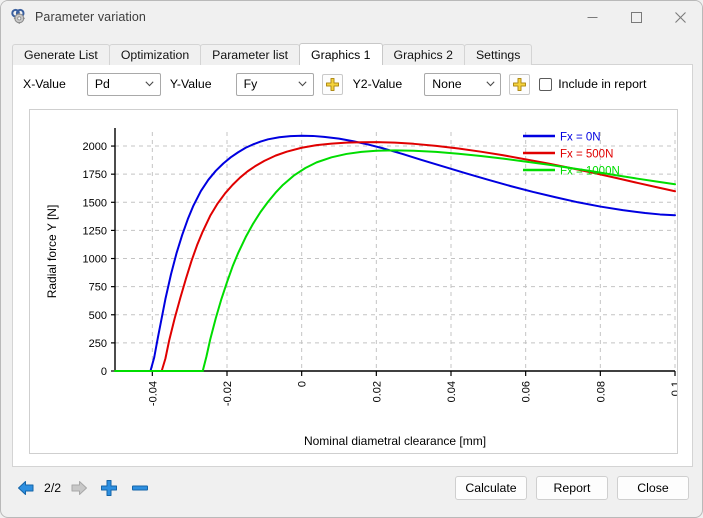 This screenshot has height=518, width=703. What do you see at coordinates (90, 17) in the screenshot?
I see `window-title: Parameter variation` at bounding box center [90, 17].